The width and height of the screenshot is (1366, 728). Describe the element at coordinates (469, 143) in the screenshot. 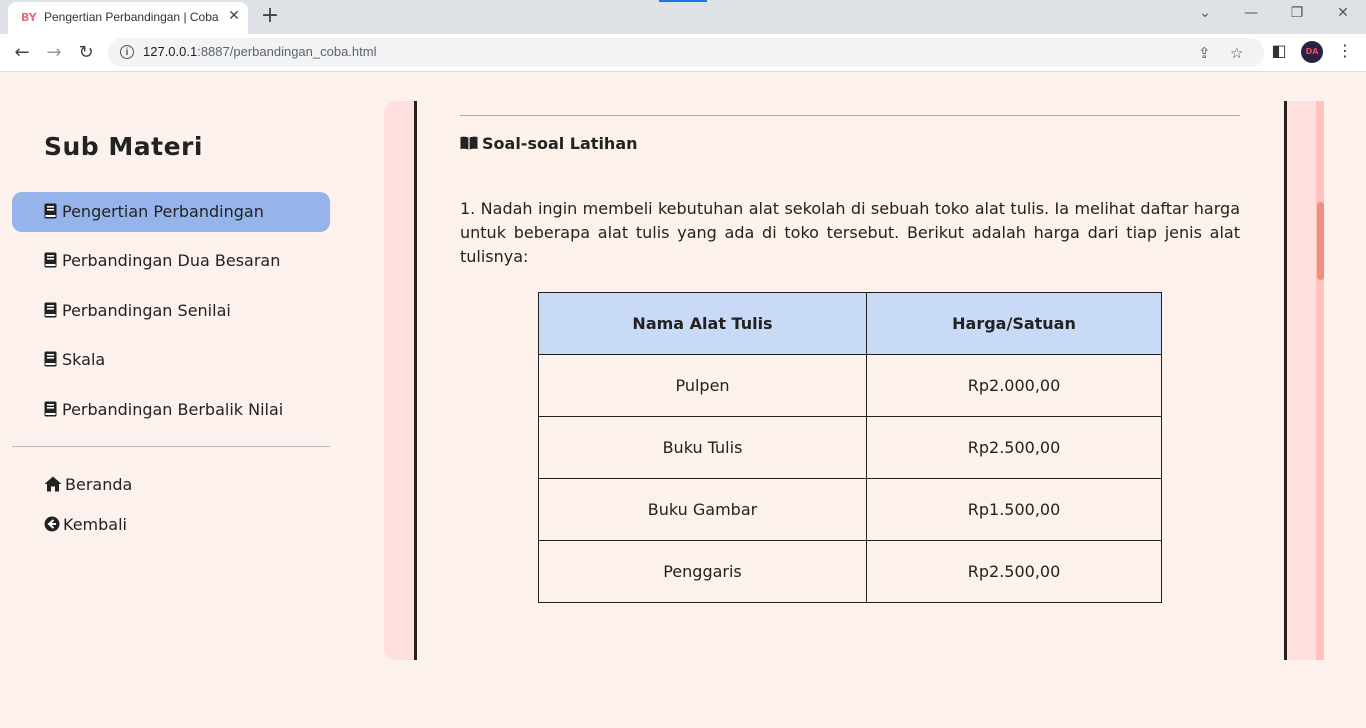

I see `open-book-icon` at that location.